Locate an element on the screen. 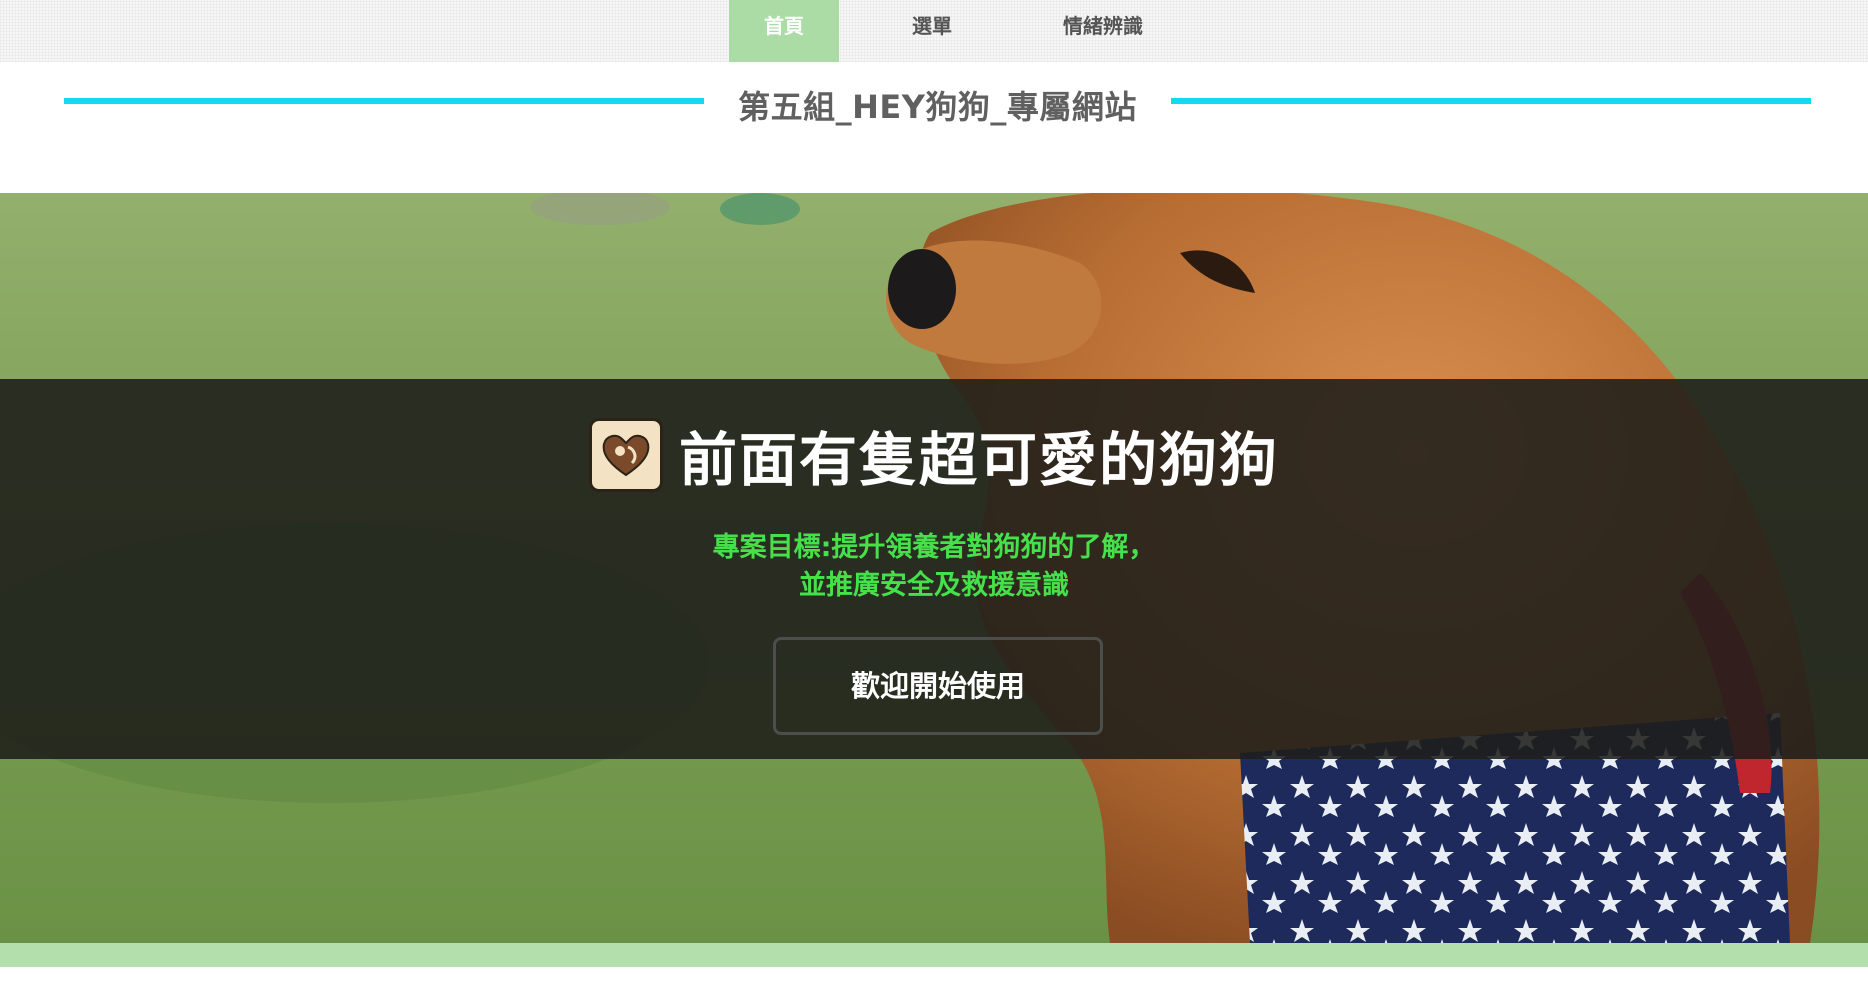  nav-emotion-recognition-tab: 情緒辨識 is located at coordinates (1103, 34).